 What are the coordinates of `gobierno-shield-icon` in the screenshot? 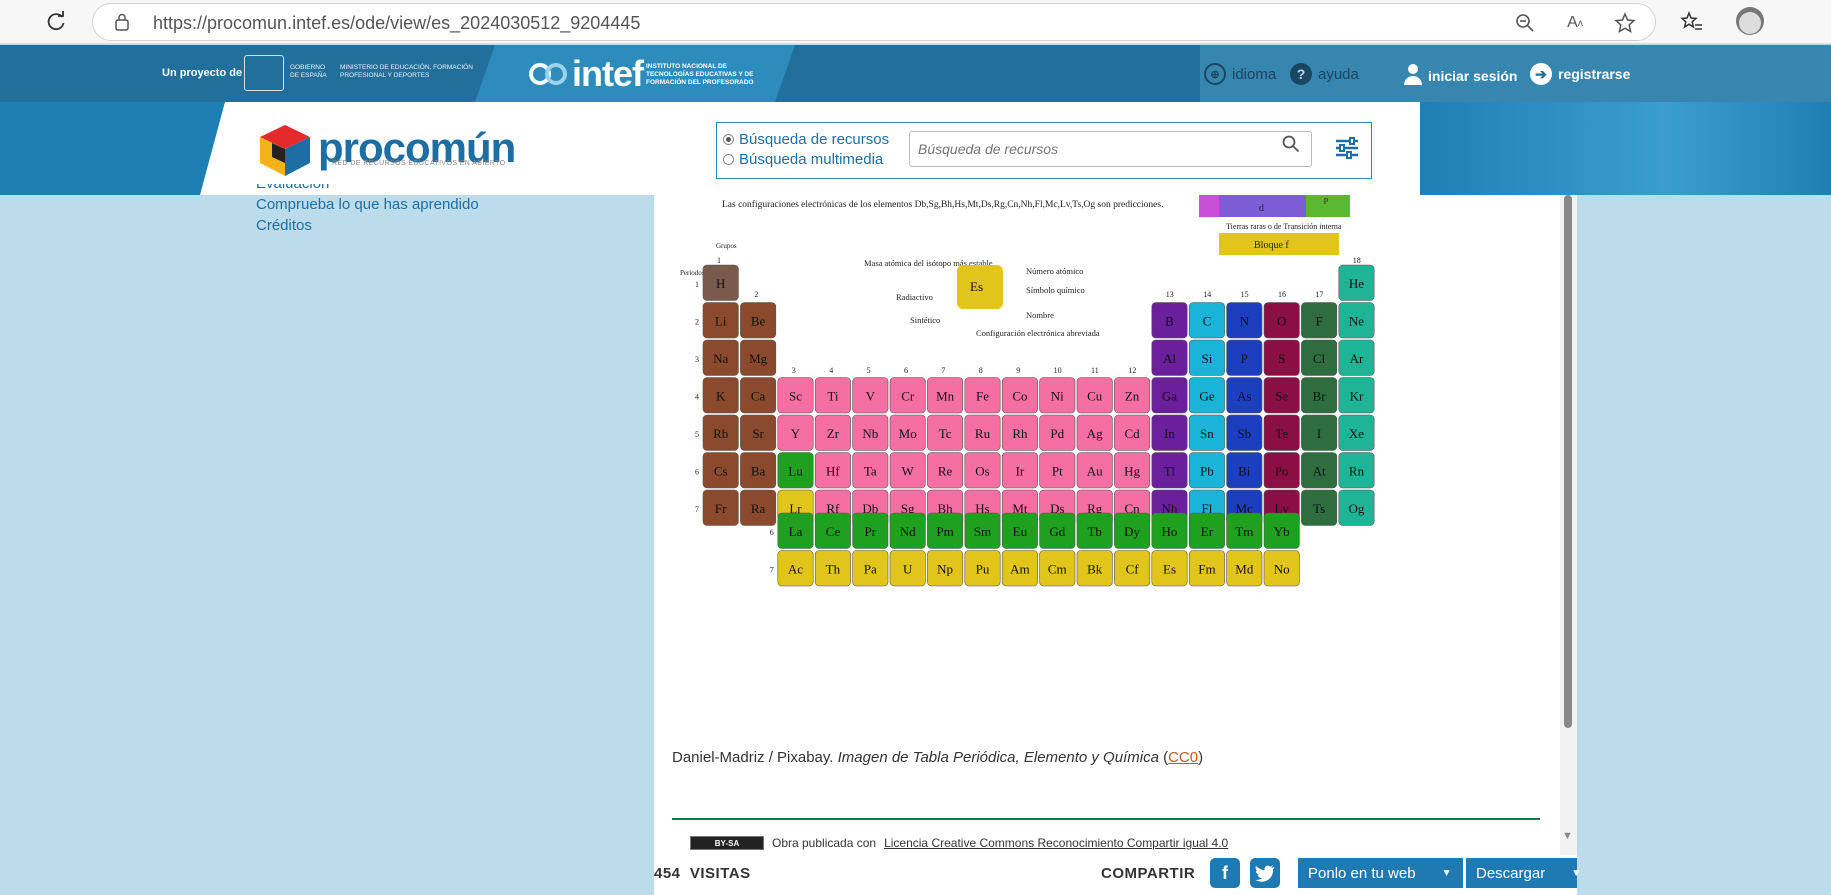 It's located at (264, 73).